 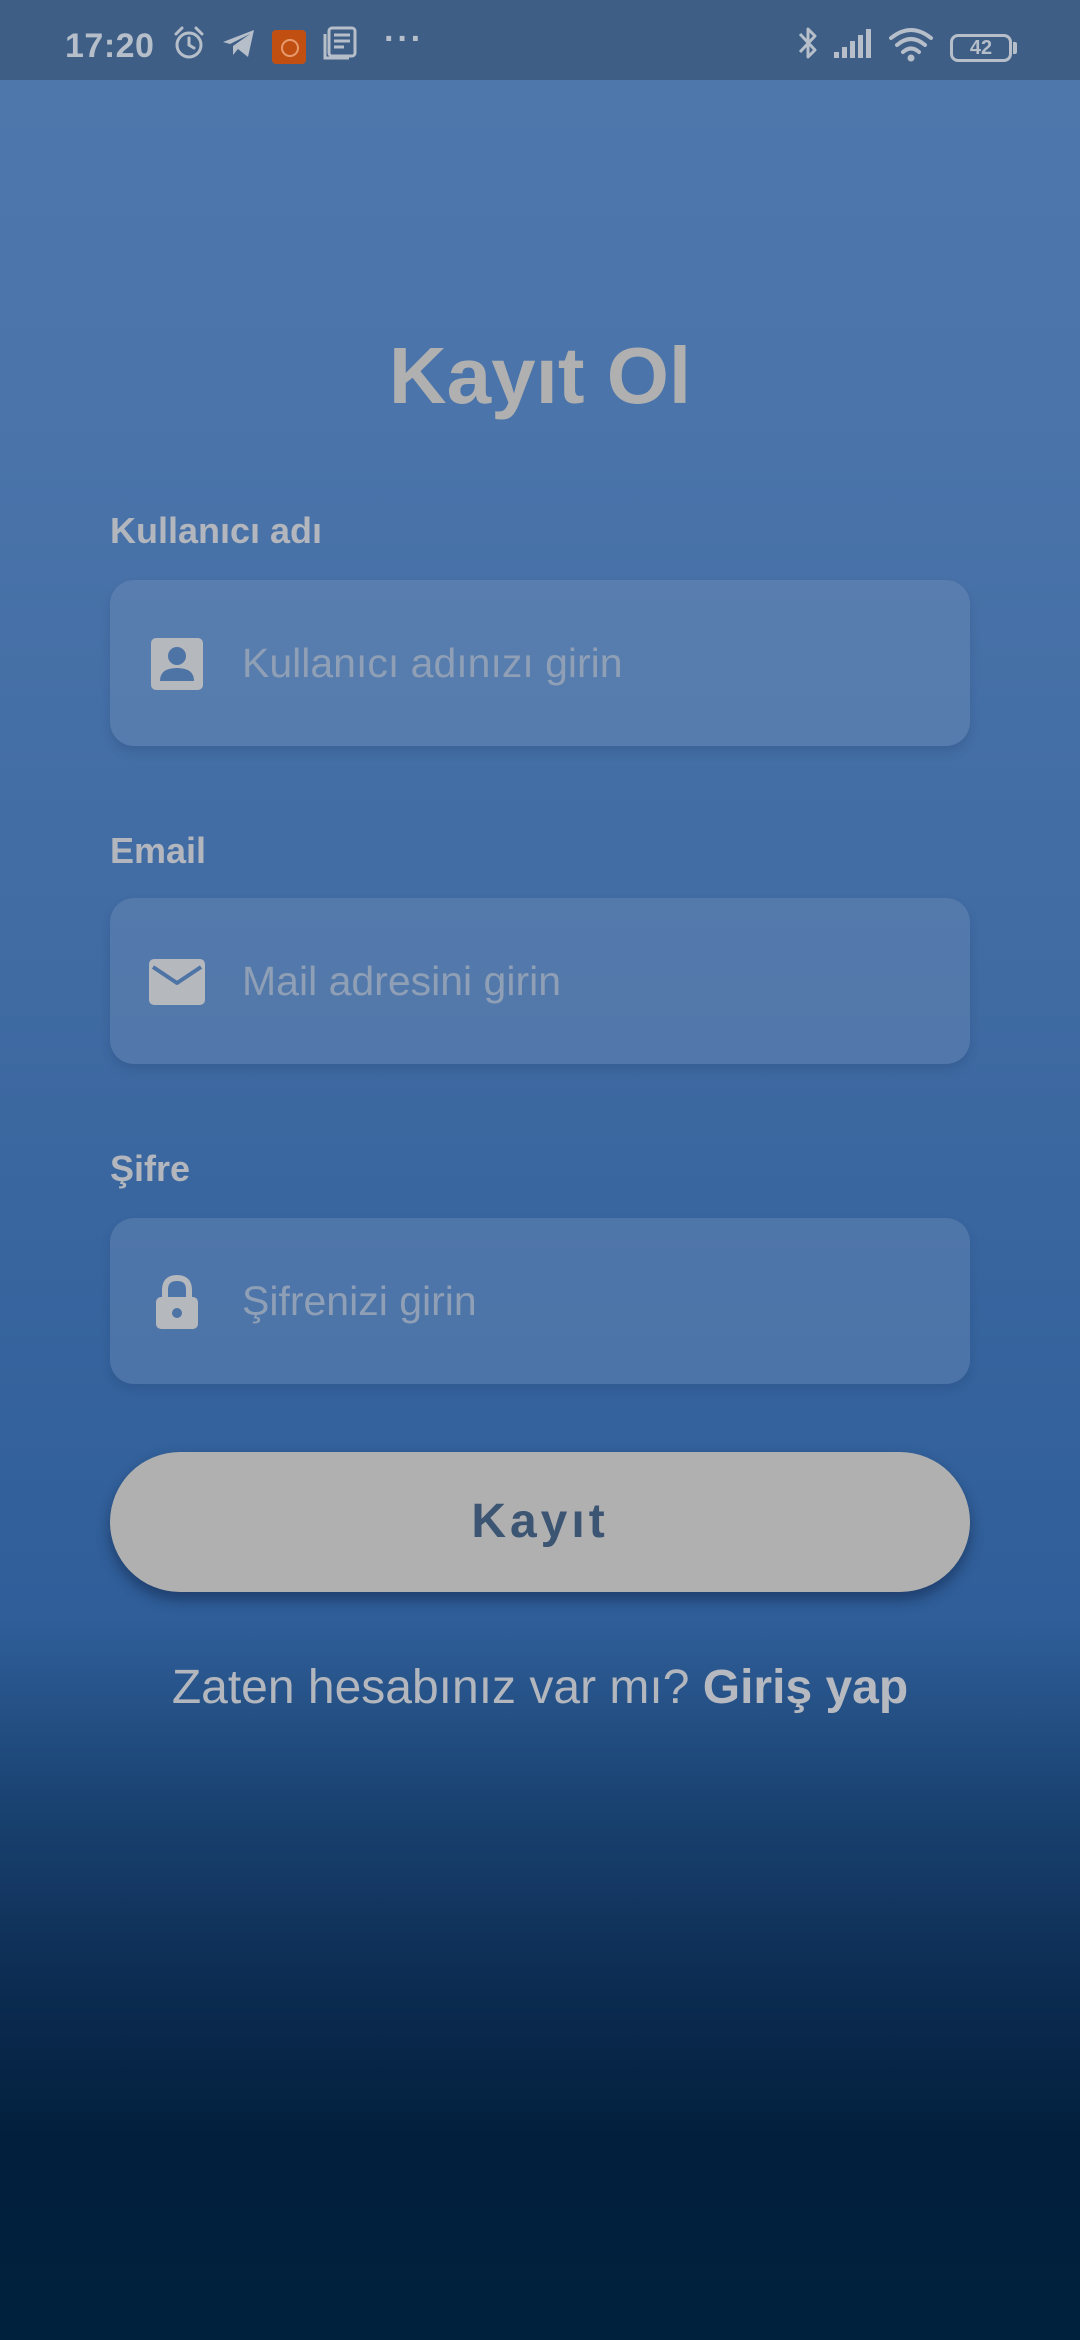 What do you see at coordinates (404, 39) in the screenshot?
I see `more-dots-icon: ···` at bounding box center [404, 39].